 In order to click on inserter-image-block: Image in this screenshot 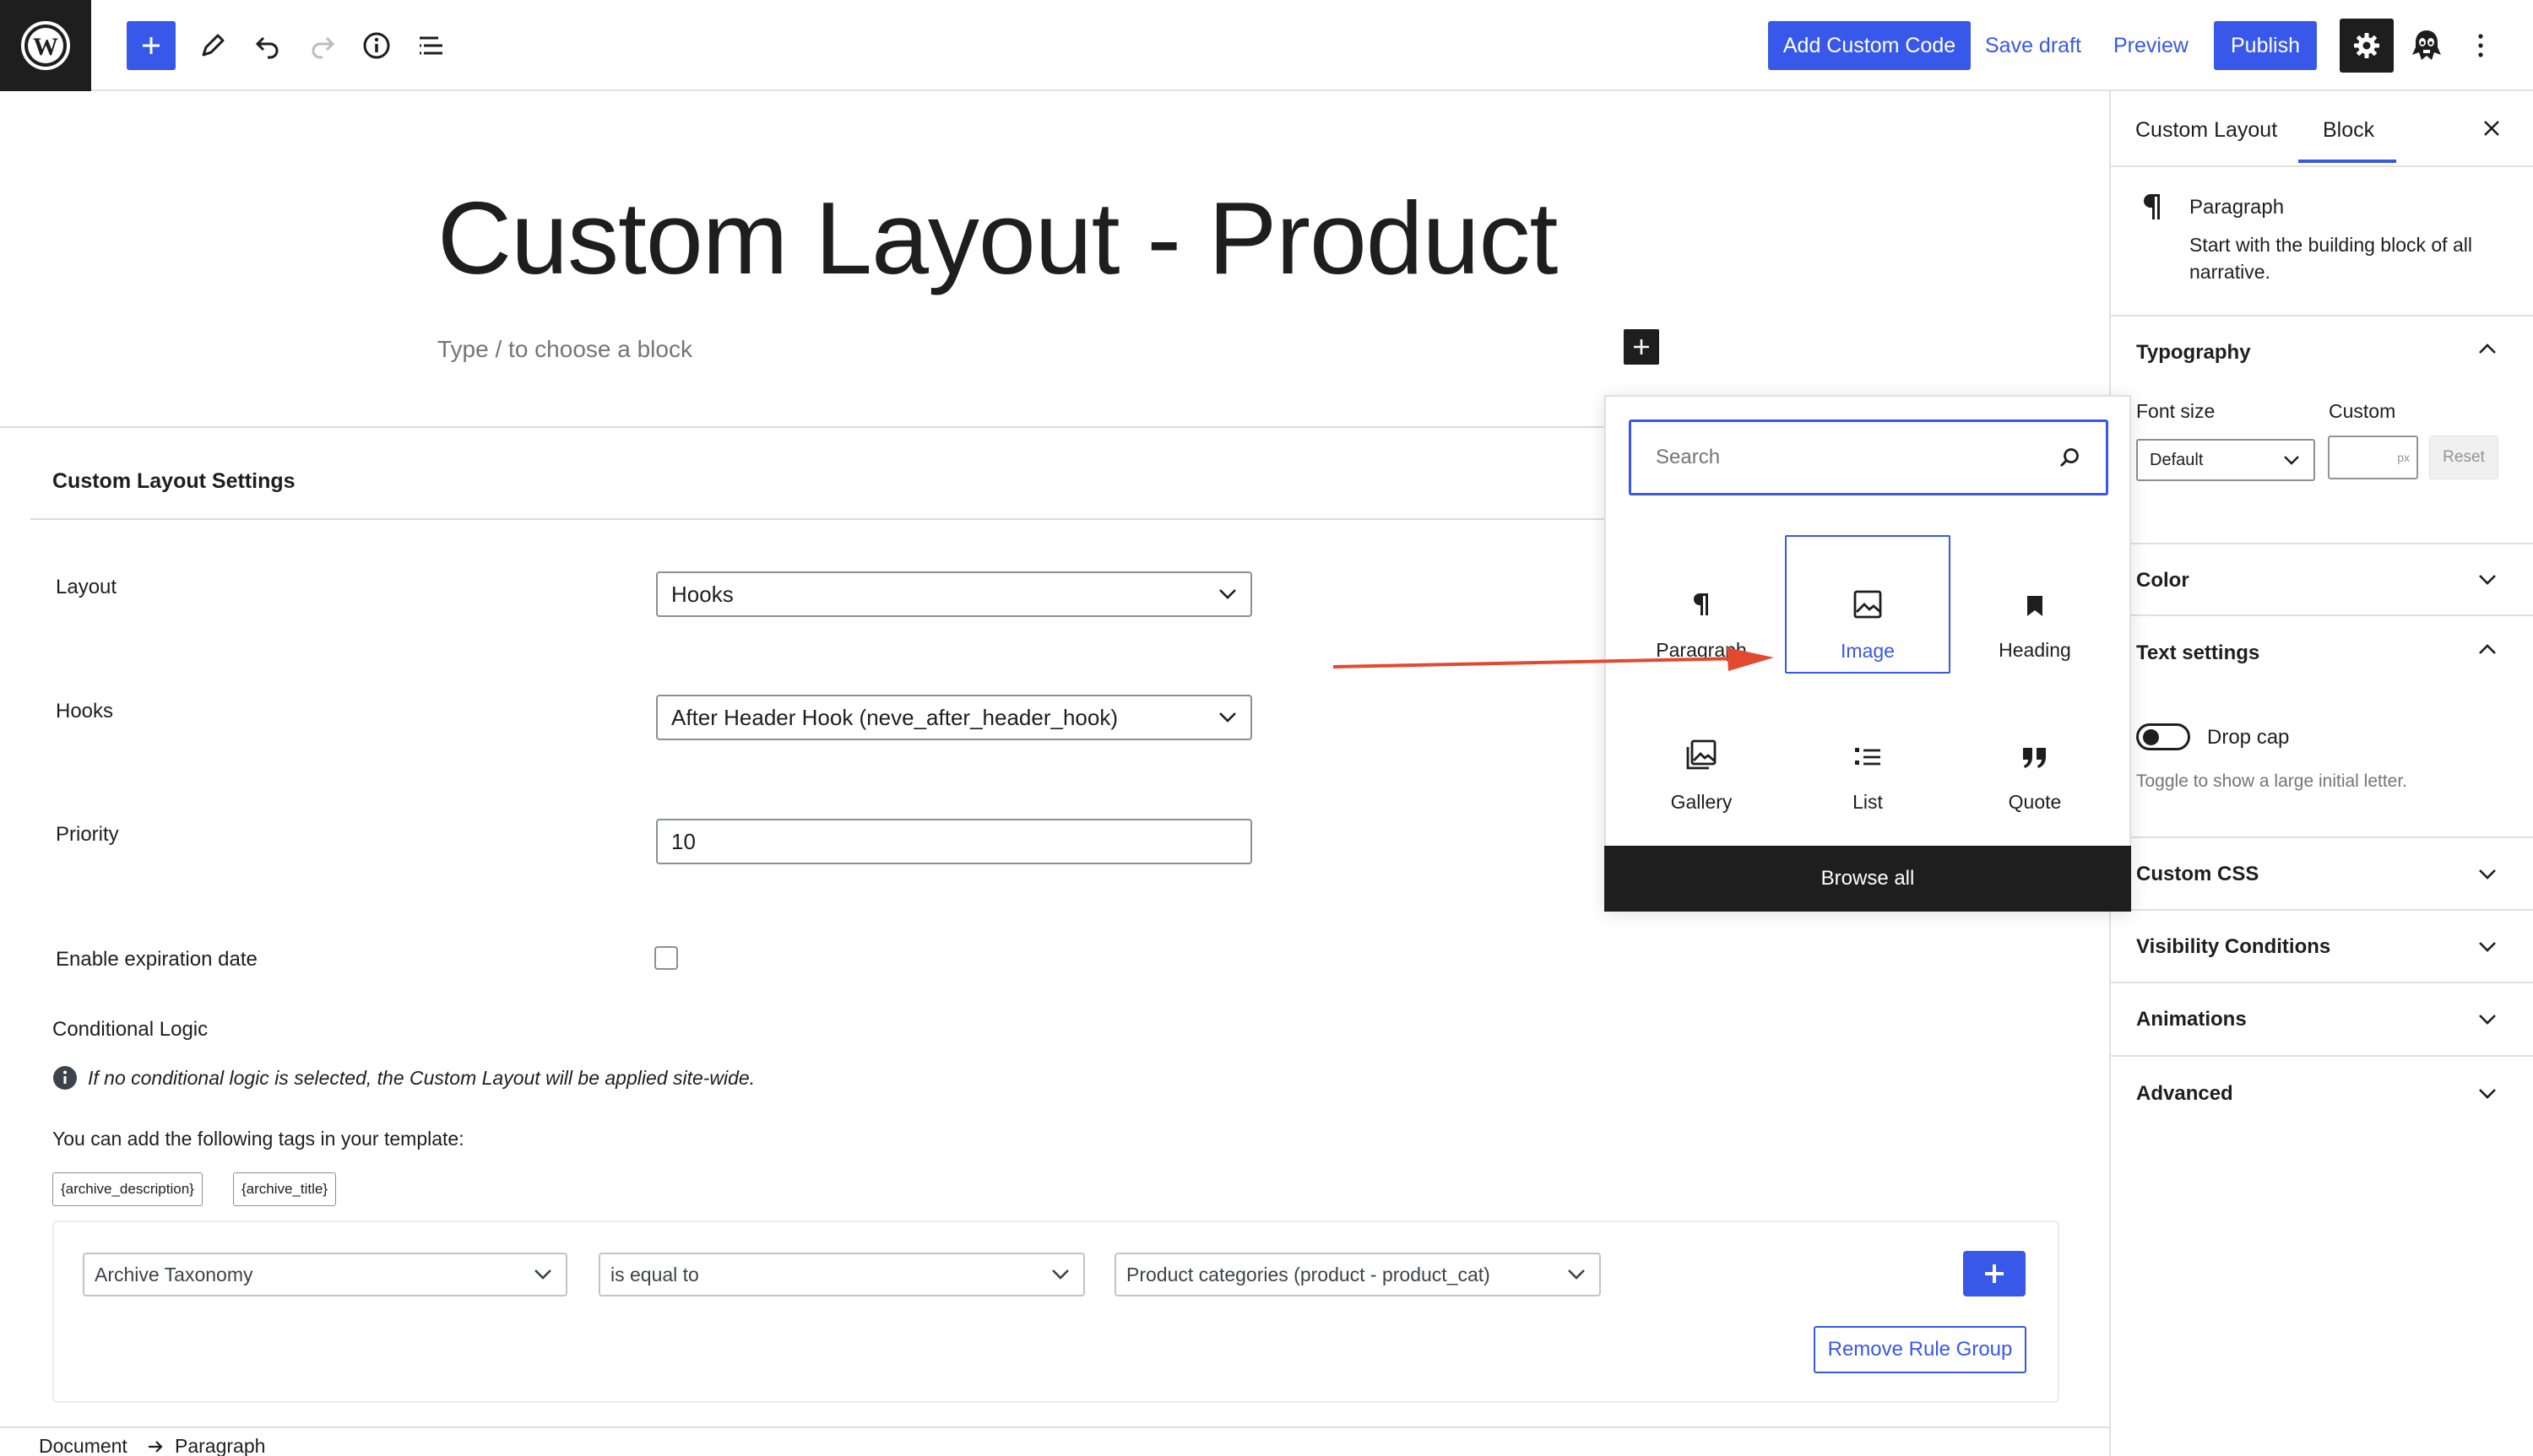, I will do `click(1868, 604)`.